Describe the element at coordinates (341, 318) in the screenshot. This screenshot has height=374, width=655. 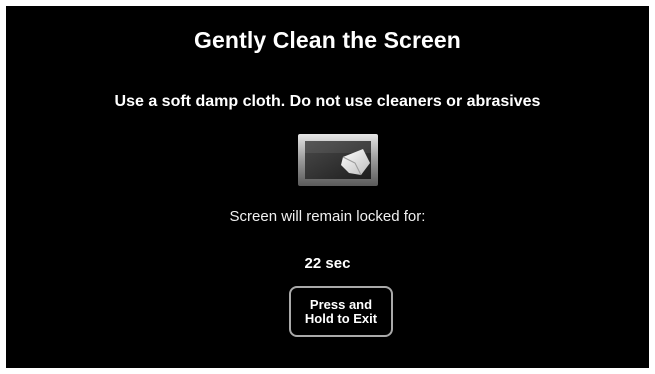
I see `exit-button-label-line2: Hold to Exit` at that location.